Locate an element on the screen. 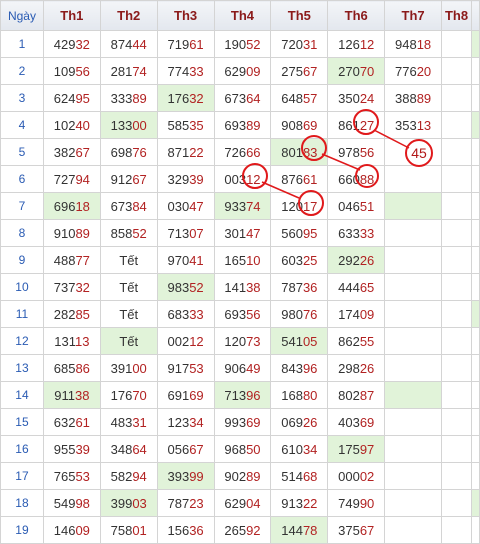 This screenshot has width=480, height=544. result-cell: 71307 is located at coordinates (185, 233).